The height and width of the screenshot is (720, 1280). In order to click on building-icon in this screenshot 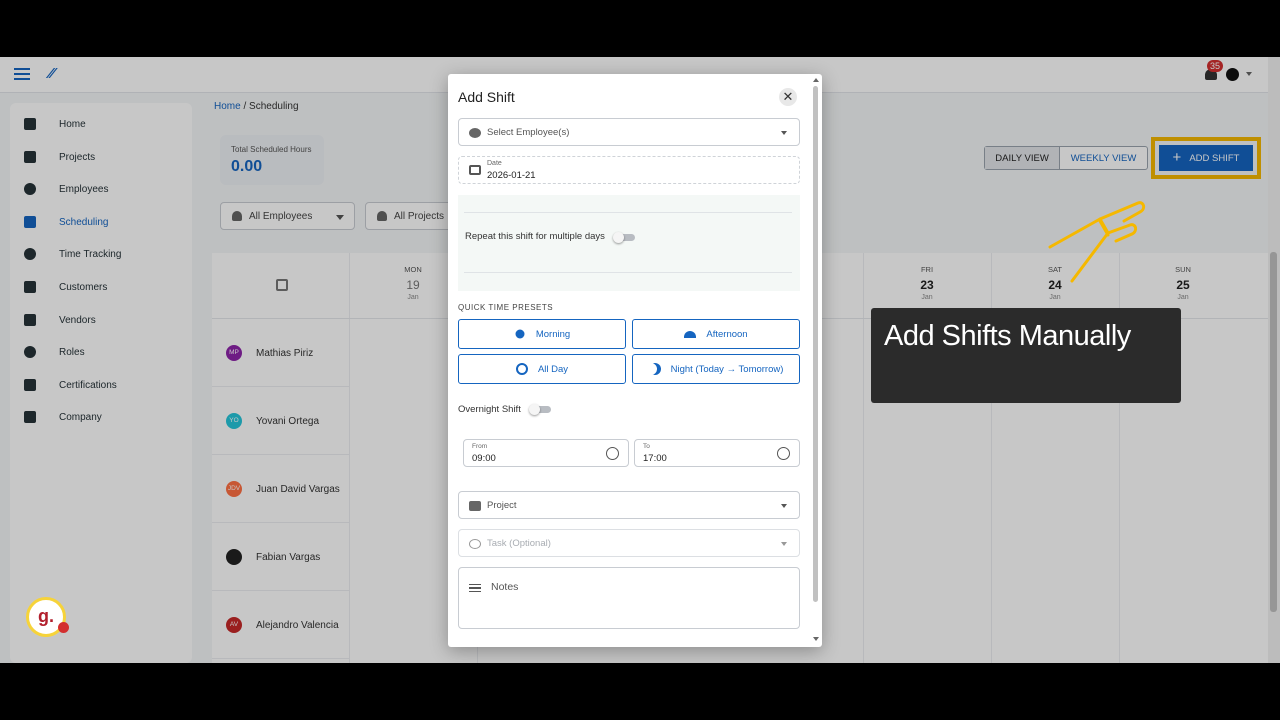, I will do `click(475, 506)`.